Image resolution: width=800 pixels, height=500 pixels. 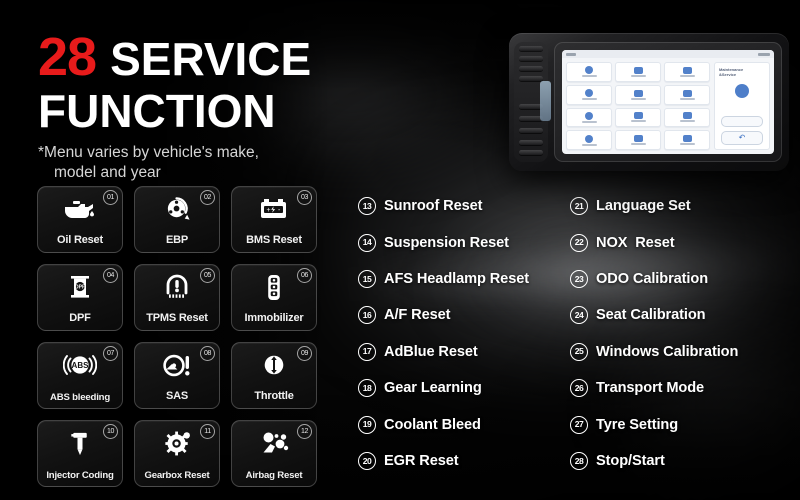 I want to click on list-item-number: 13, so click(x=367, y=206).